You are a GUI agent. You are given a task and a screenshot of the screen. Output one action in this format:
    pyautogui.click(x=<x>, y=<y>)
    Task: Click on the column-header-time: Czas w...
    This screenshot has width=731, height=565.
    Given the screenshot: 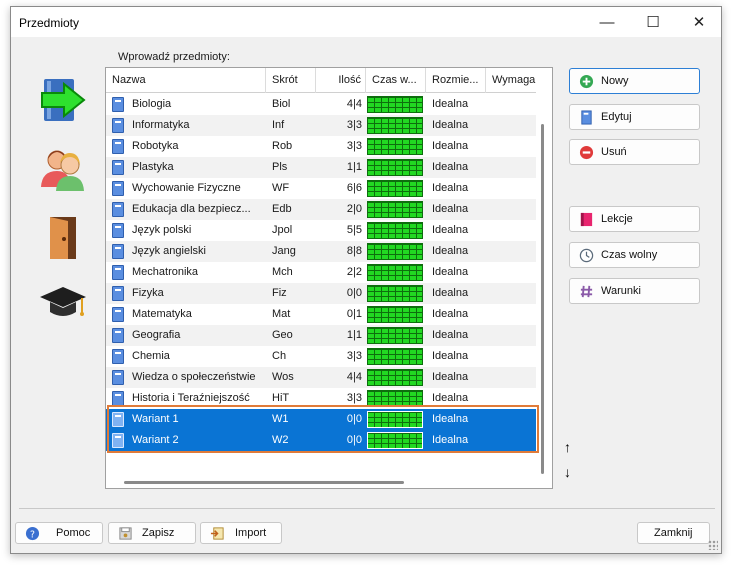 What is the action you would take?
    pyautogui.click(x=396, y=80)
    